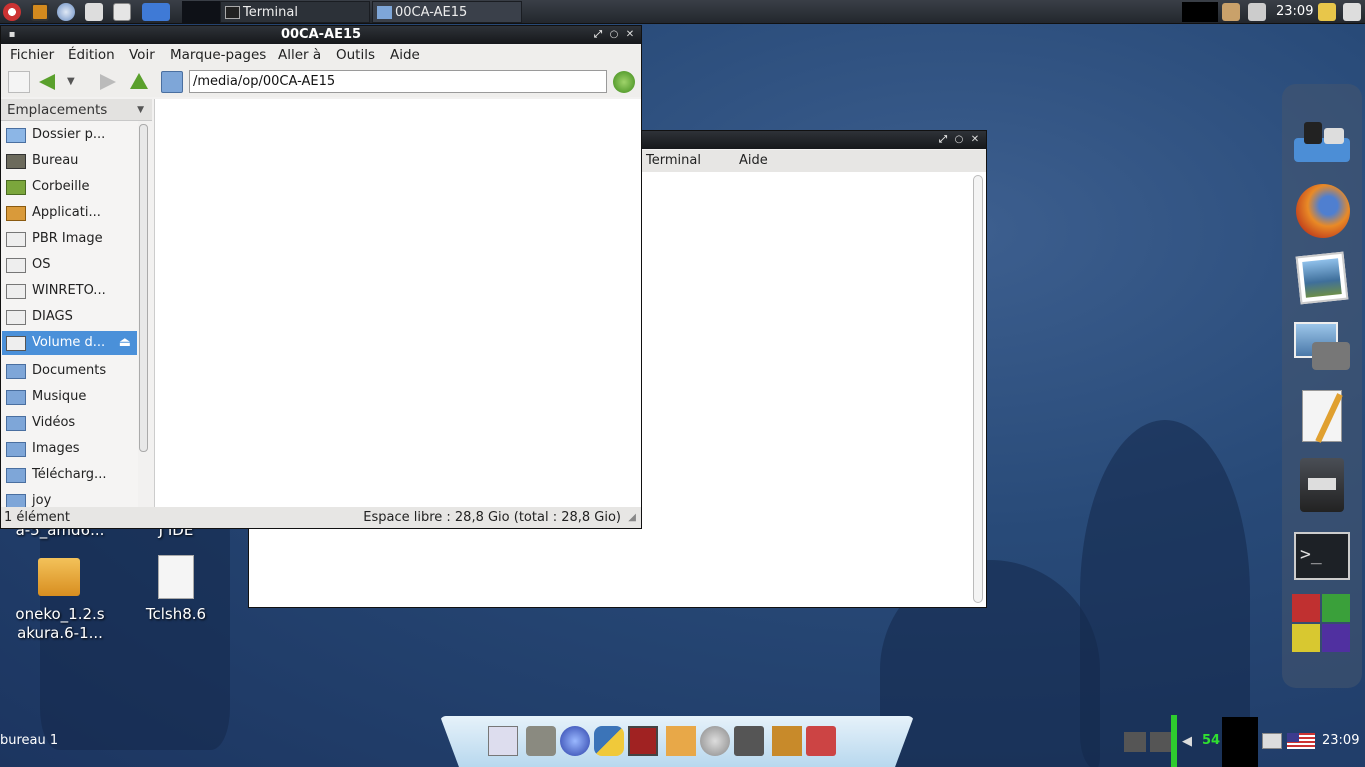 Image resolution: width=1365 pixels, height=767 pixels. Describe the element at coordinates (787, 741) in the screenshot. I see `book-icon` at that location.